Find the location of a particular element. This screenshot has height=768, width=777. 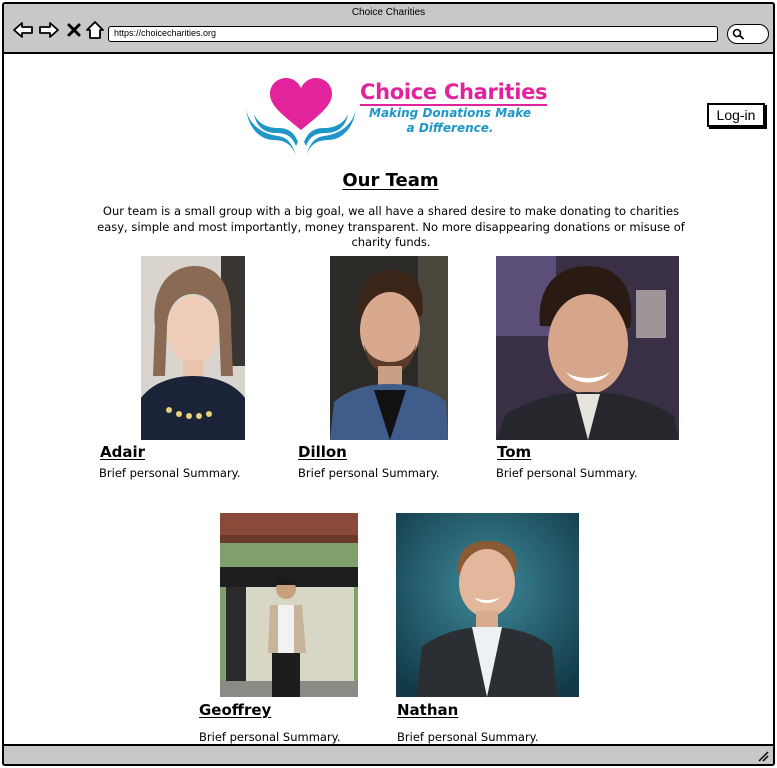

page-title-text: Our Team is located at coordinates (390, 180).